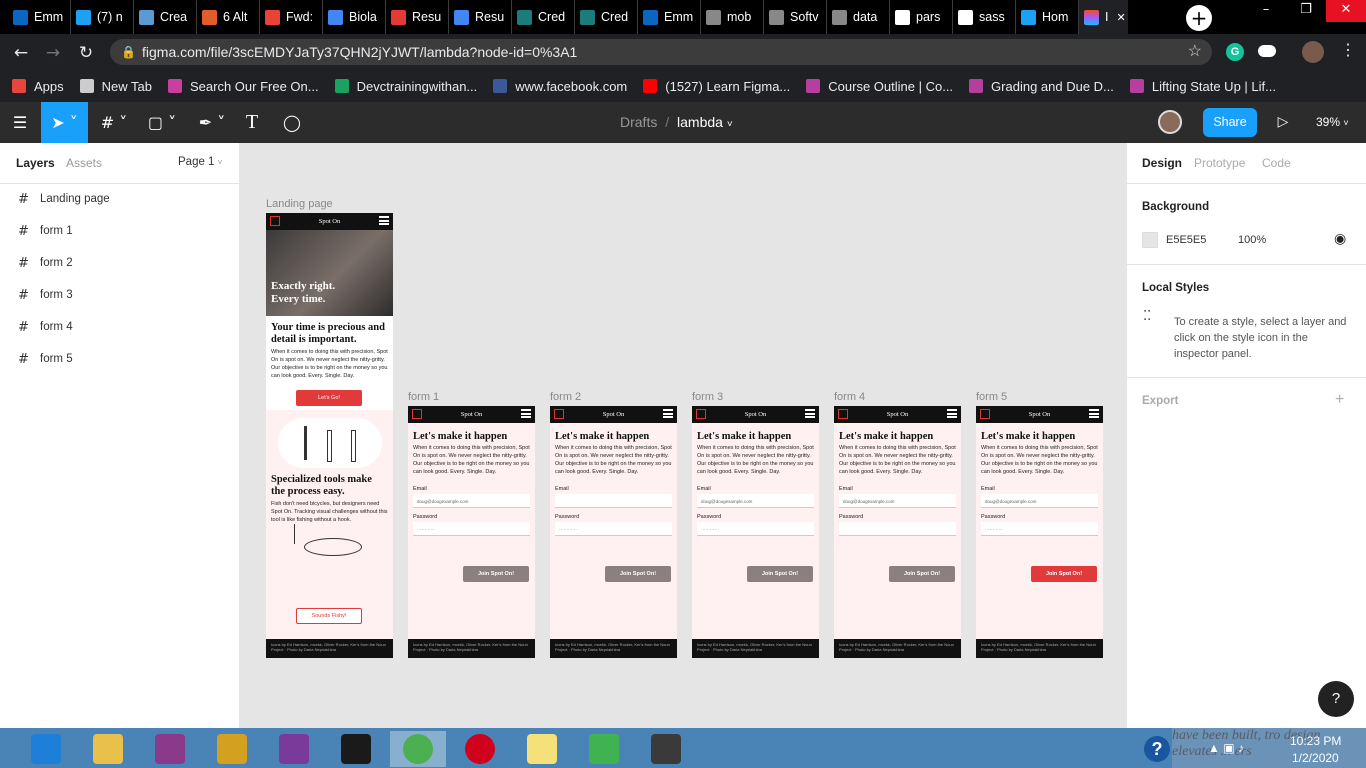  Describe the element at coordinates (1306, 11) in the screenshot. I see `restore-button: ❐` at that location.